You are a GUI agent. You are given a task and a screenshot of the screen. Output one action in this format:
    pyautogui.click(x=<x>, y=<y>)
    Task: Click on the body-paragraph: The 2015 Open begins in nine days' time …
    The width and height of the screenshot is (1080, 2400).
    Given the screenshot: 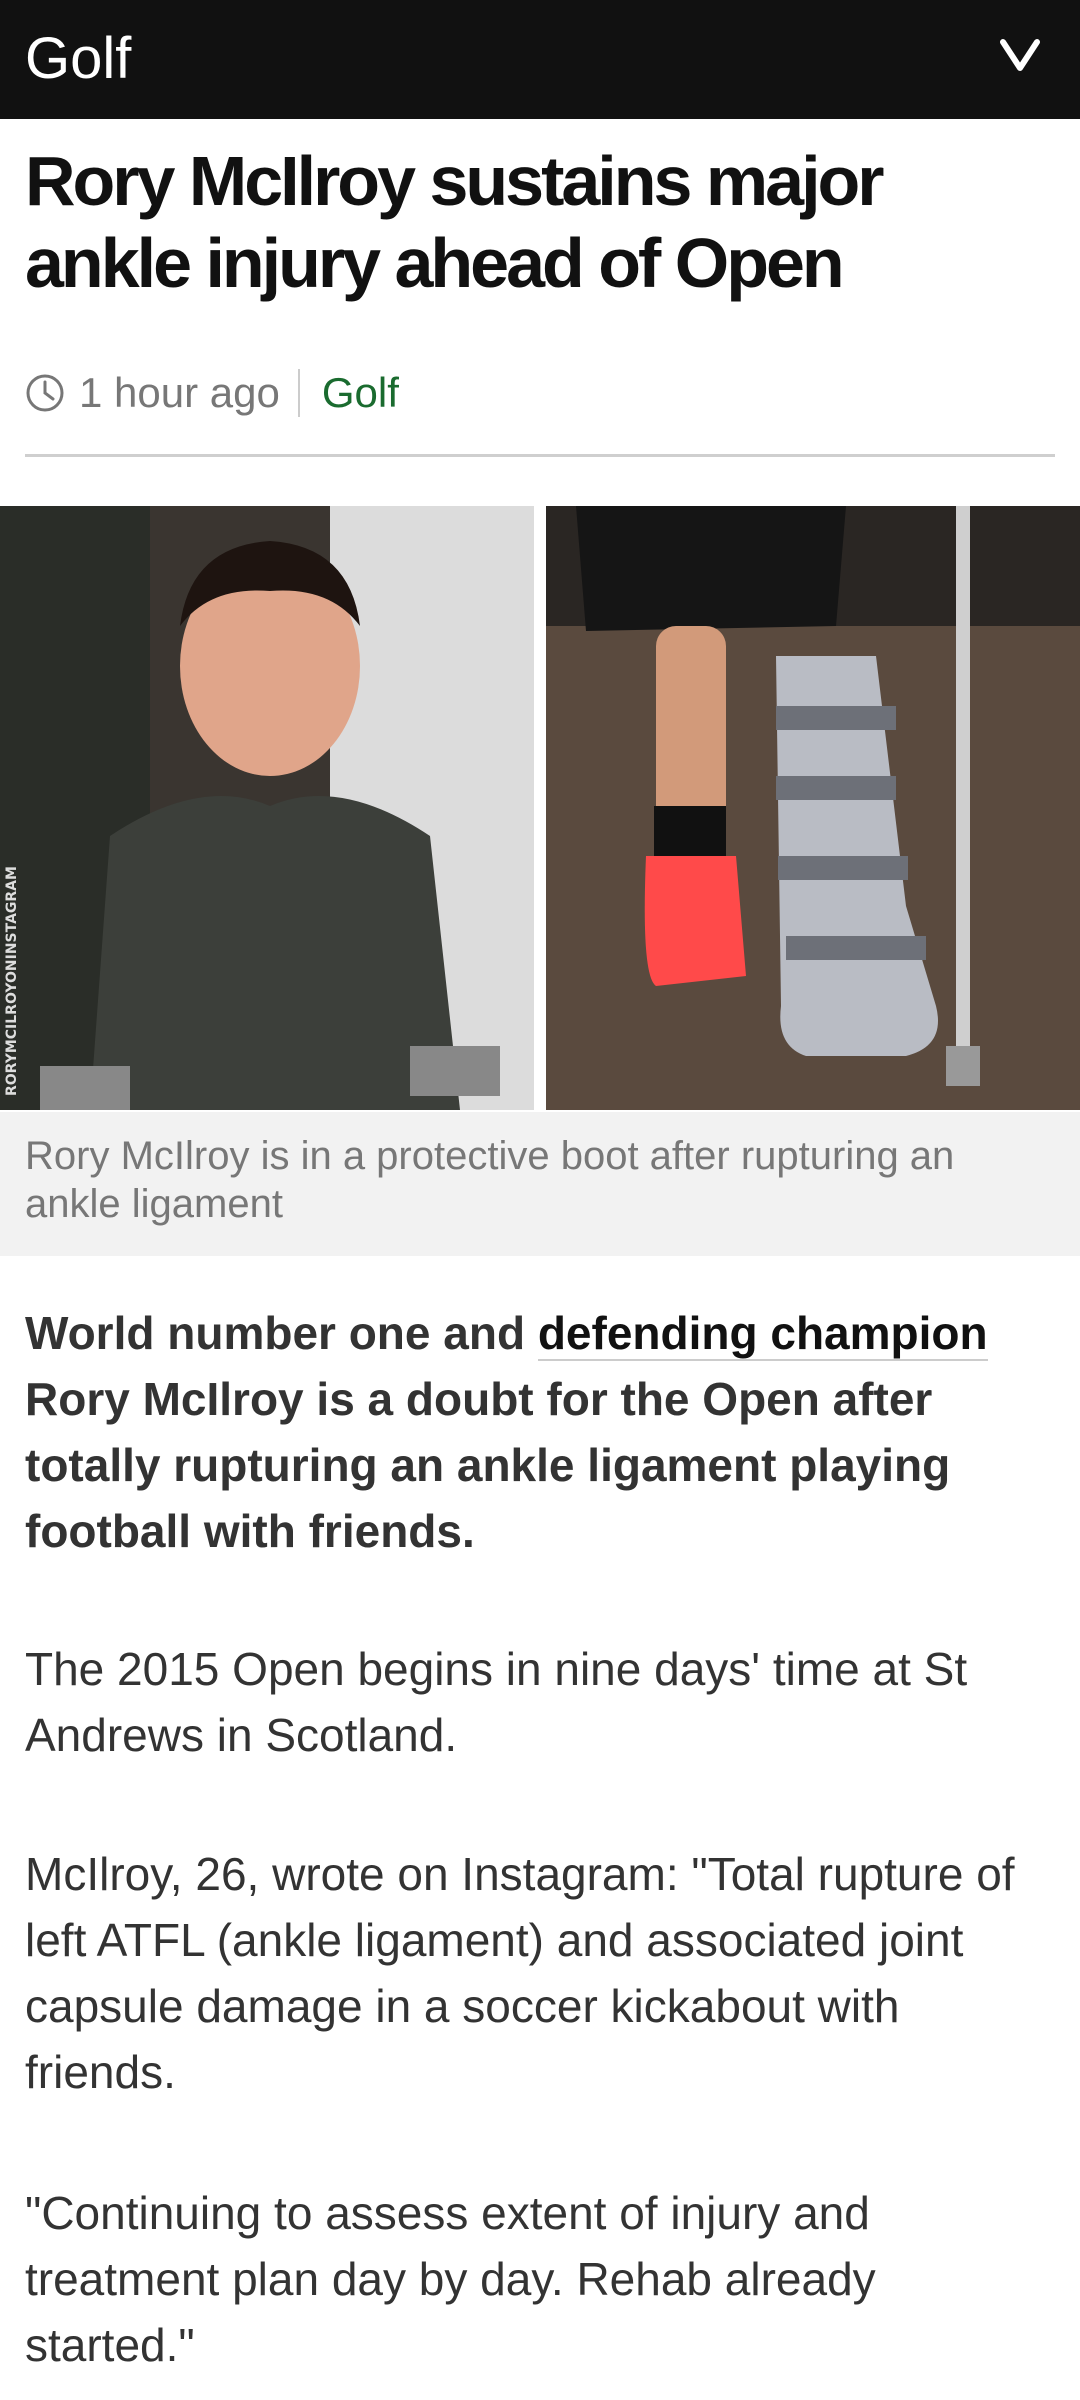 What is the action you would take?
    pyautogui.click(x=496, y=1702)
    